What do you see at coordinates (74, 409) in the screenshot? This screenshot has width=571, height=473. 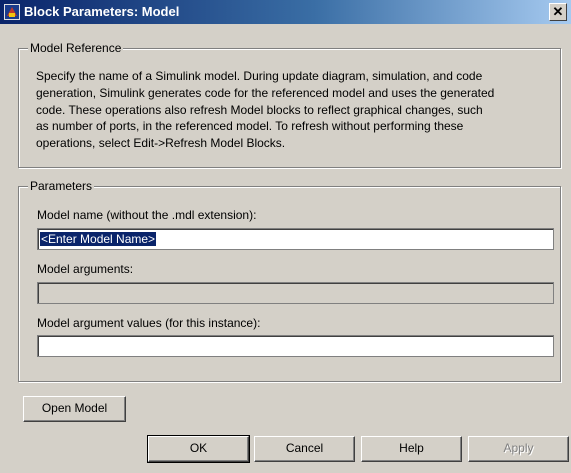 I see `open-model-button: Open Model` at bounding box center [74, 409].